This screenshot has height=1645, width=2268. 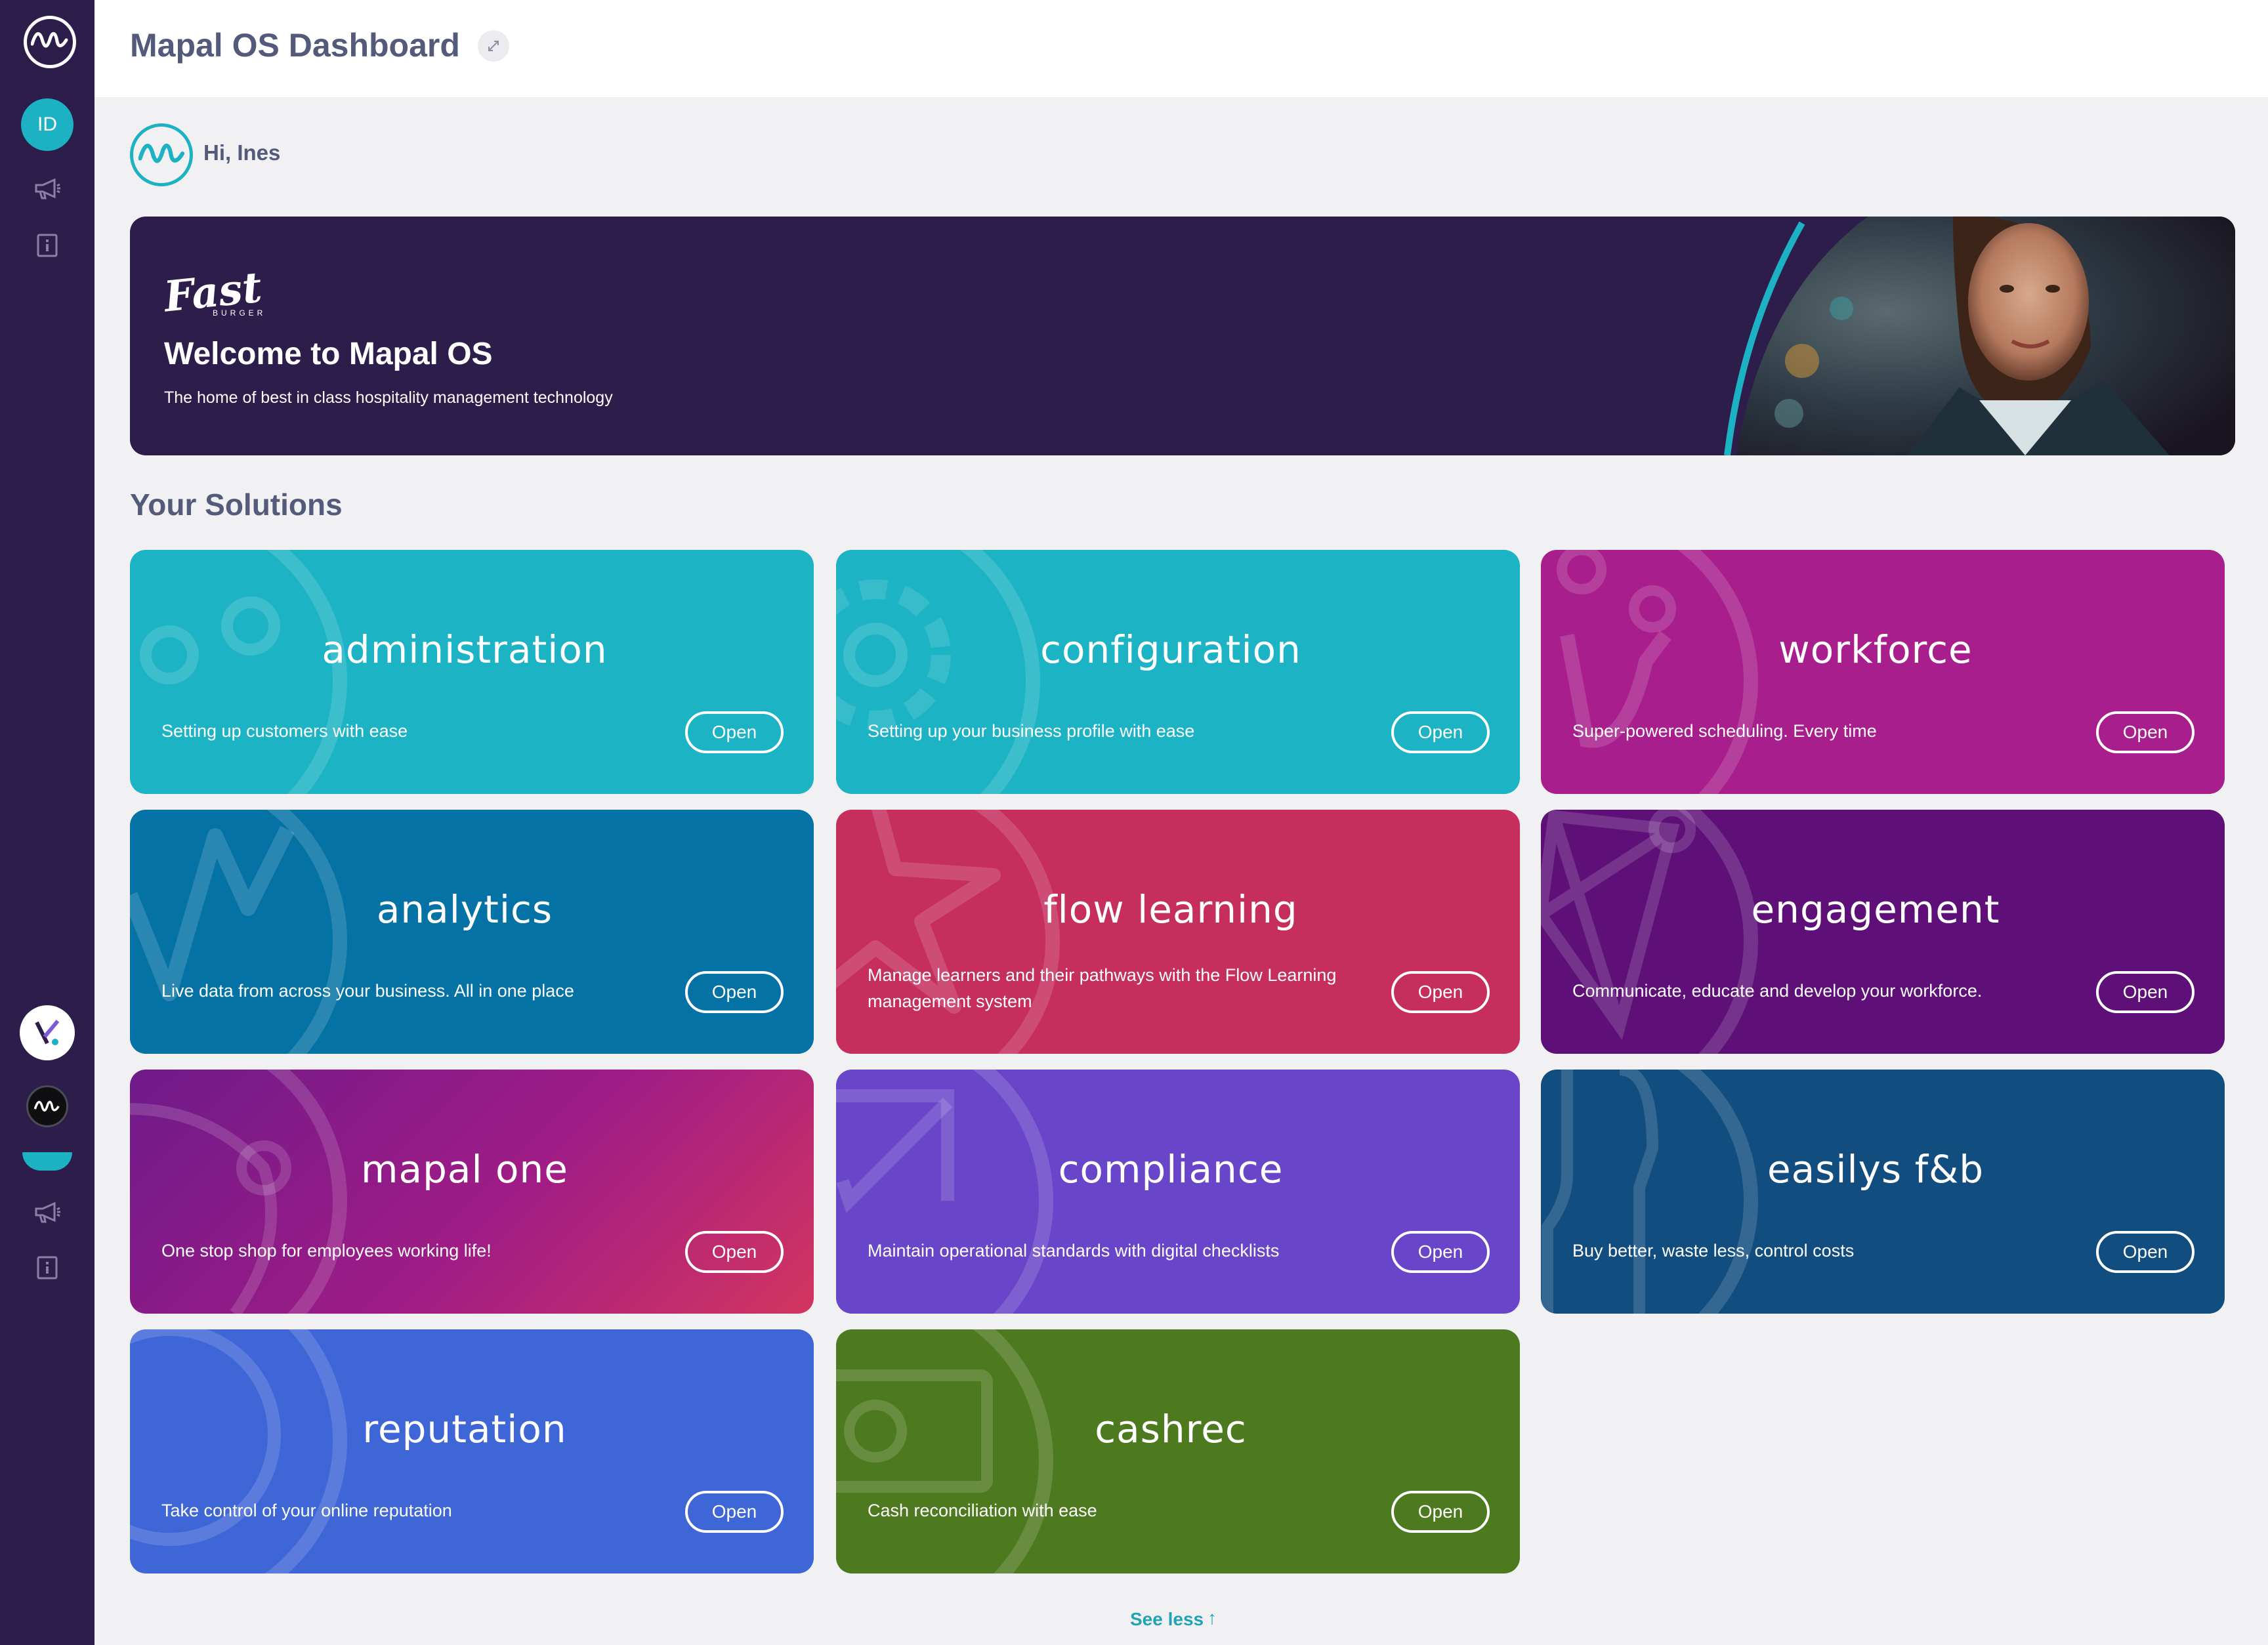 What do you see at coordinates (1657, 672) in the screenshot?
I see `people-icon` at bounding box center [1657, 672].